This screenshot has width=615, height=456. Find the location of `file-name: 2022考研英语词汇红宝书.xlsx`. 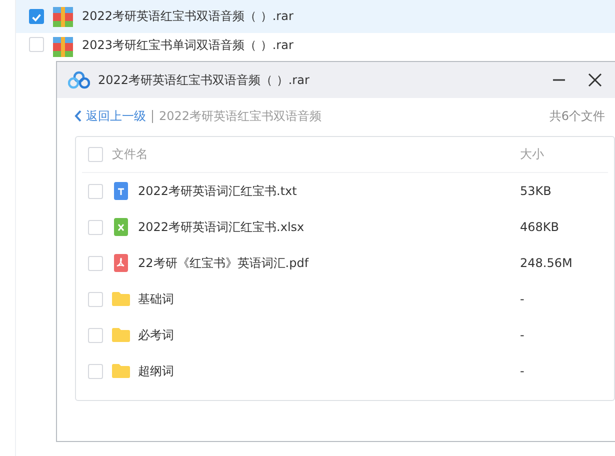

file-name: 2022考研英语词汇红宝书.xlsx is located at coordinates (222, 227).